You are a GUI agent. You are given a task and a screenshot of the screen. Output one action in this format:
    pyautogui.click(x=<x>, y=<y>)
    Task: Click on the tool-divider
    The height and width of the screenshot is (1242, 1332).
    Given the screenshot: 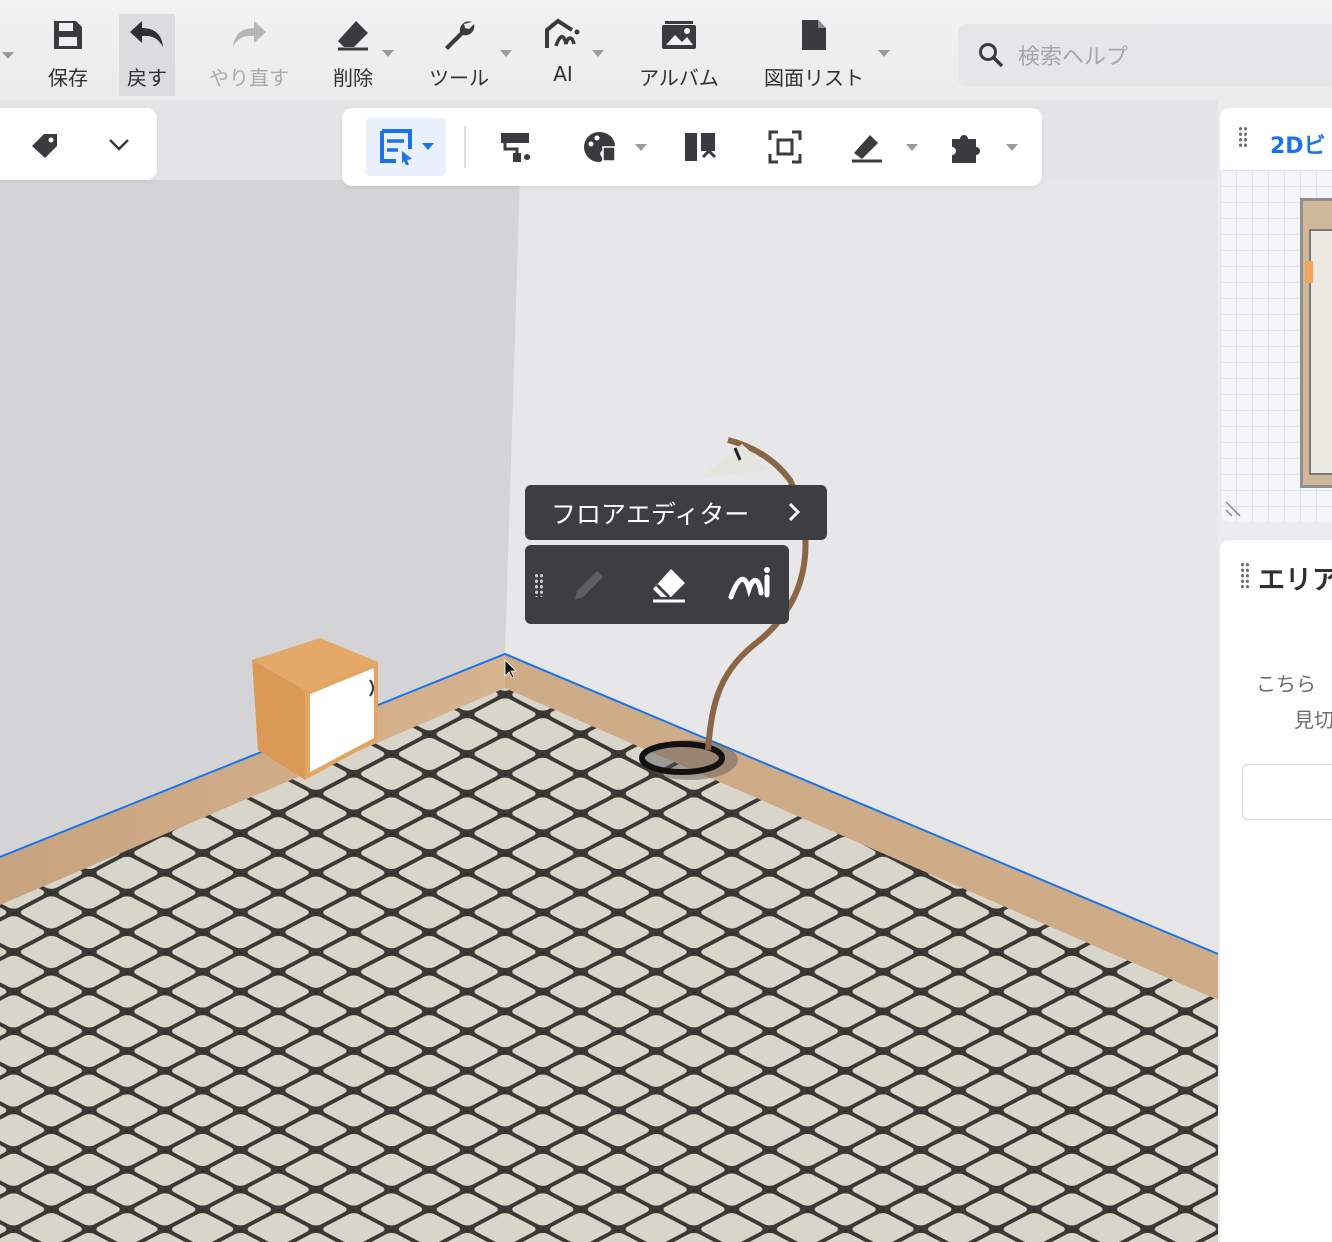 What is the action you would take?
    pyautogui.click(x=465, y=147)
    